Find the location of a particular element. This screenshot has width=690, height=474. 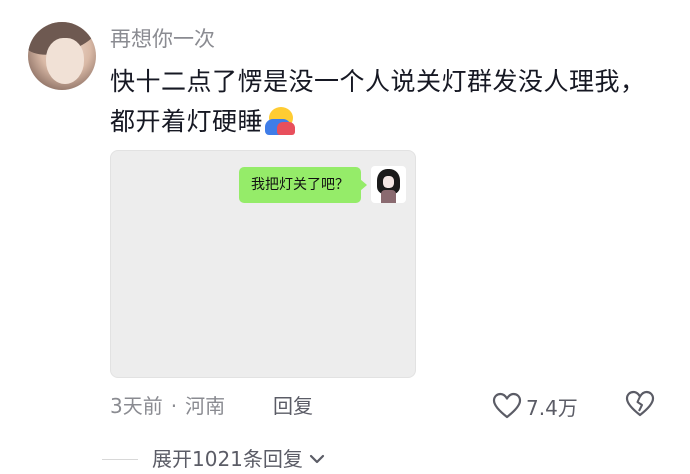

chat-avatar is located at coordinates (388, 184).